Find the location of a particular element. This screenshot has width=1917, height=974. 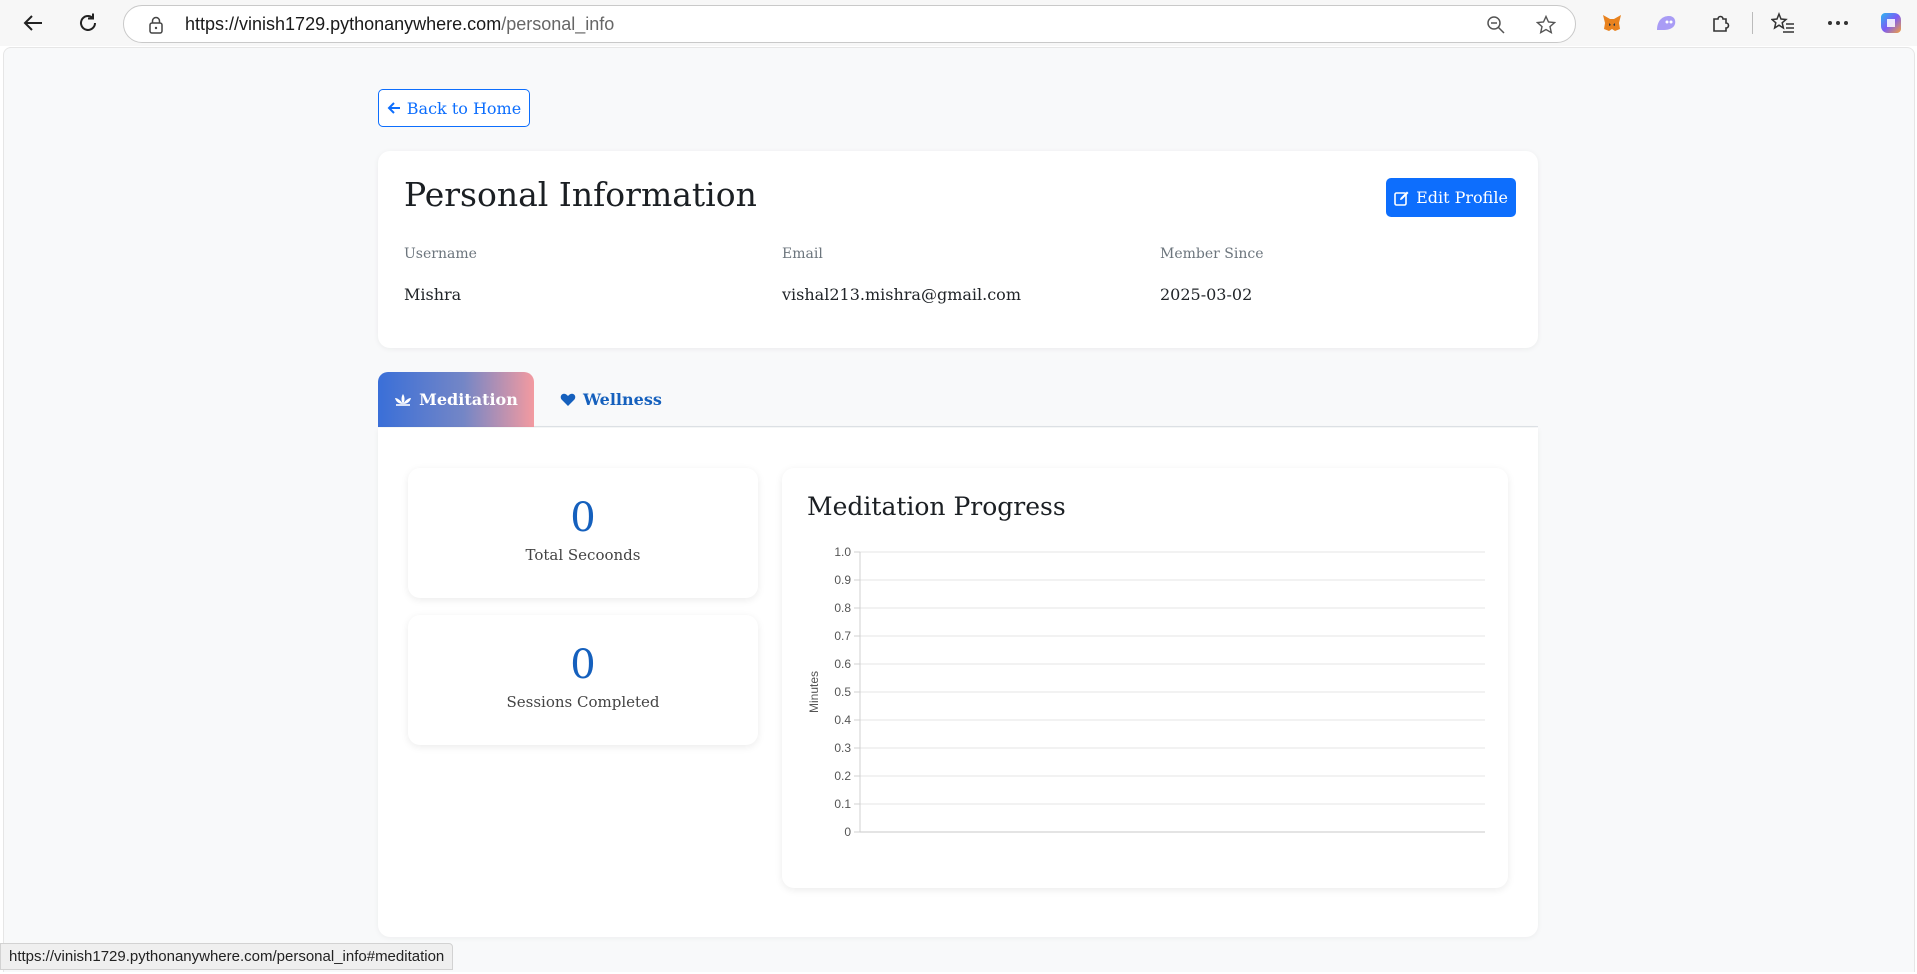

page-title: Personal Information is located at coordinates (580, 194).